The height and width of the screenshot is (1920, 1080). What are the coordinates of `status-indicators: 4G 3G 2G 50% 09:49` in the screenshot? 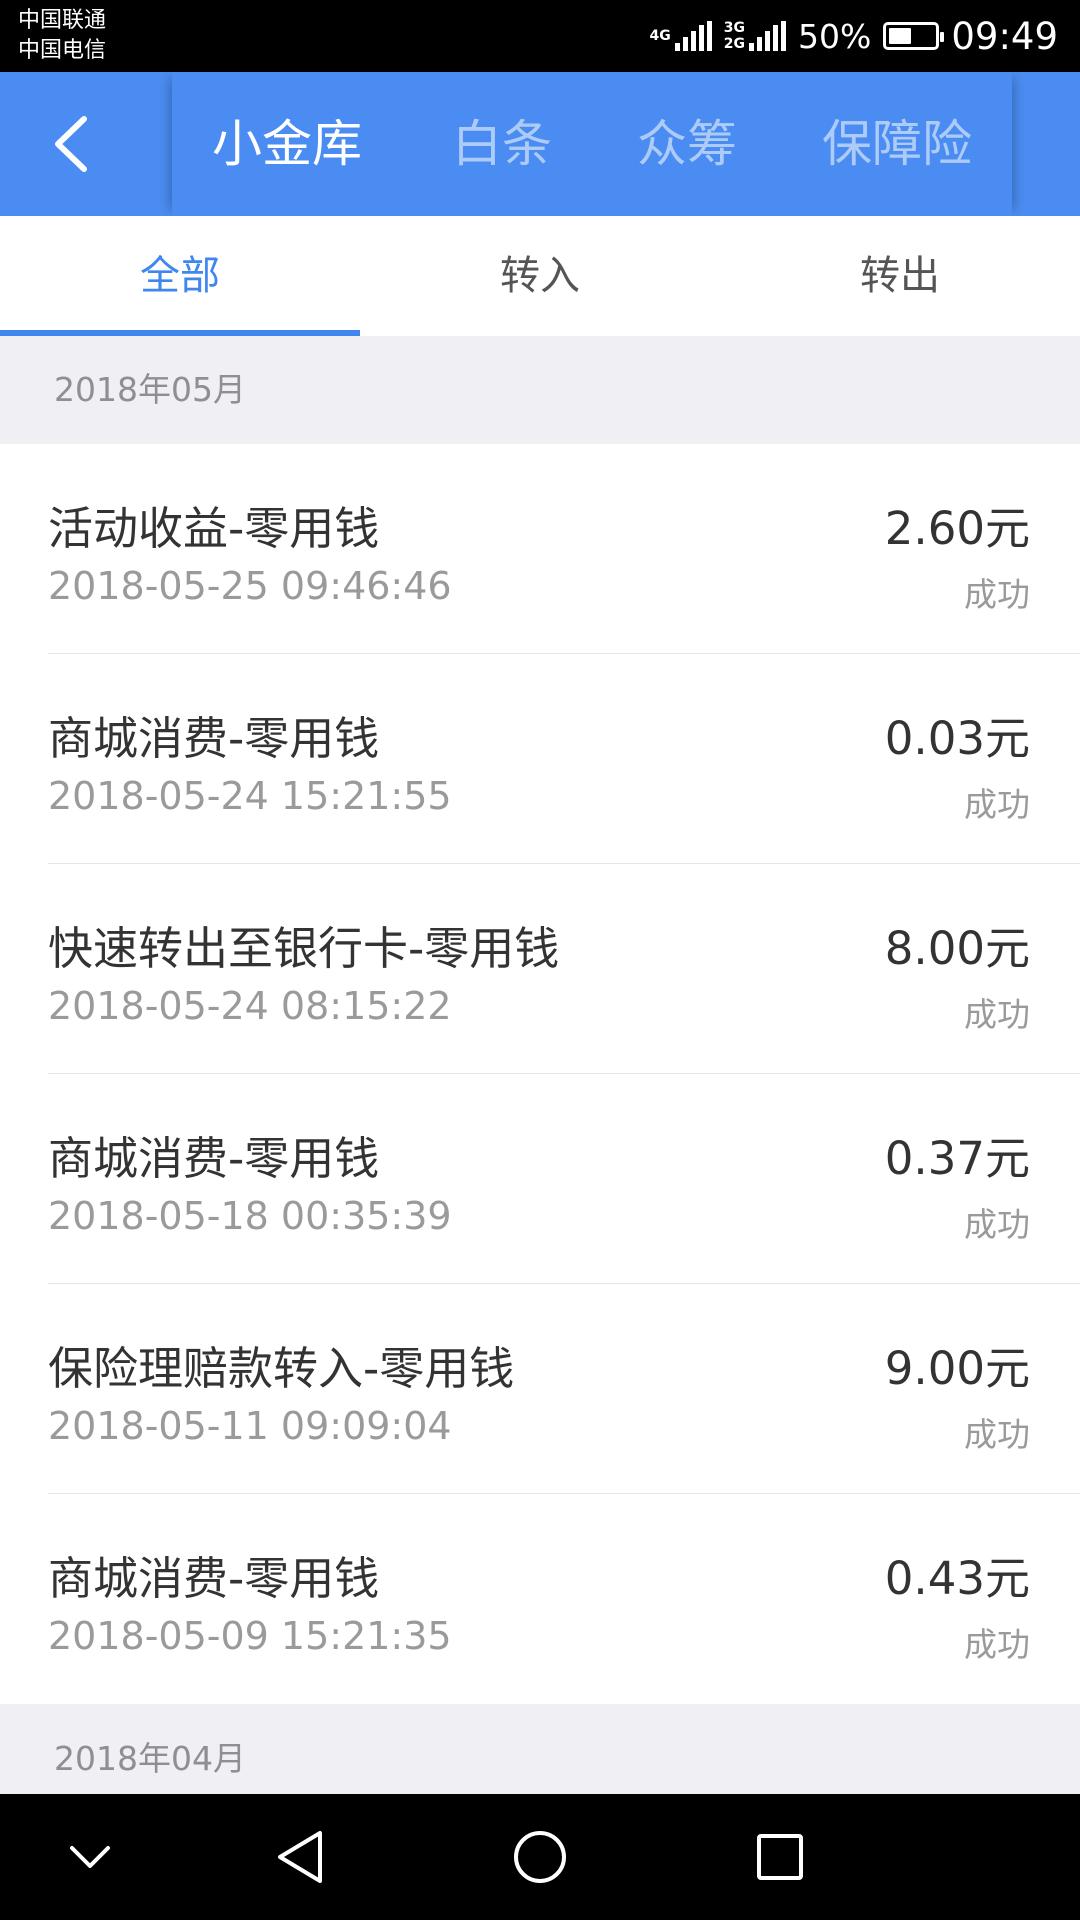 It's located at (854, 36).